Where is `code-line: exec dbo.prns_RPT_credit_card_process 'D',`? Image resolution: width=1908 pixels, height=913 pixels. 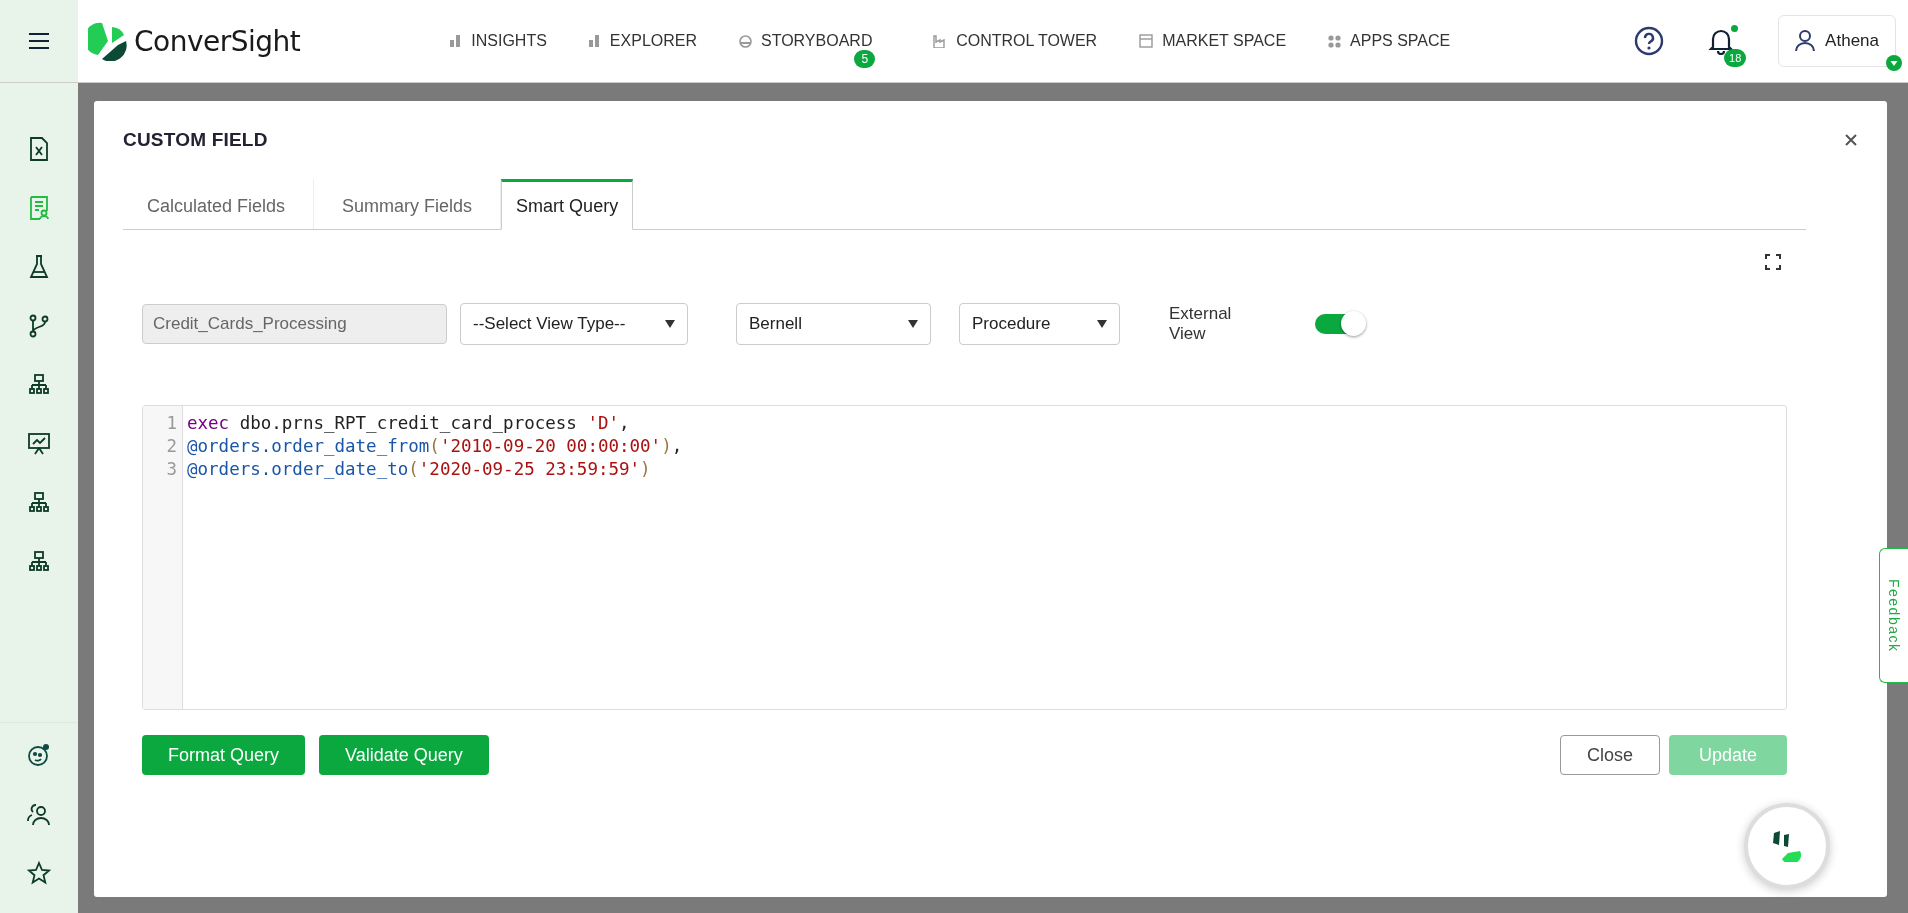 code-line: exec dbo.prns_RPT_credit_card_process 'D', is located at coordinates (409, 423).